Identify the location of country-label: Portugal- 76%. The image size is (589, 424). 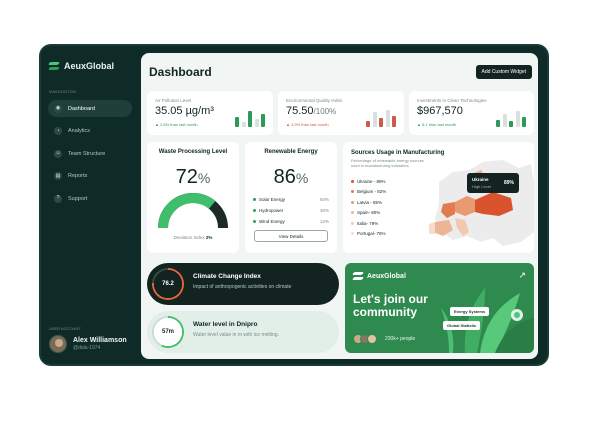
(371, 234).